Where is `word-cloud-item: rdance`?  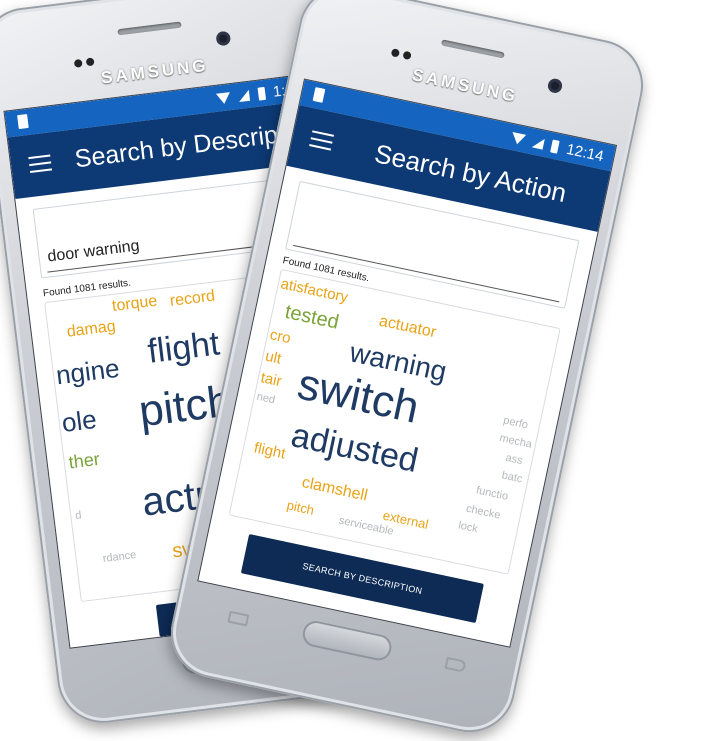
word-cloud-item: rdance is located at coordinates (119, 557).